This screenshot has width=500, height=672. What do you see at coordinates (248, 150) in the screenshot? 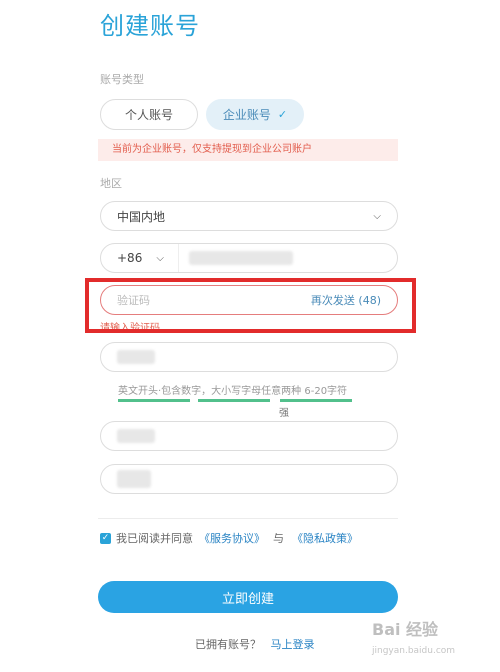
I see `account-type-notice: 当前为企业账号，仅支持提现到企业公司账户` at bounding box center [248, 150].